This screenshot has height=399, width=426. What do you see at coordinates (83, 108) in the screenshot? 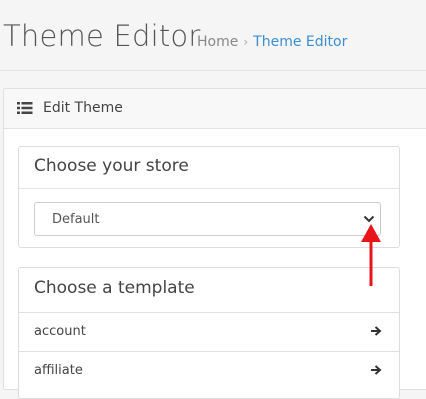
I see `panel-title: Edit Theme` at bounding box center [83, 108].